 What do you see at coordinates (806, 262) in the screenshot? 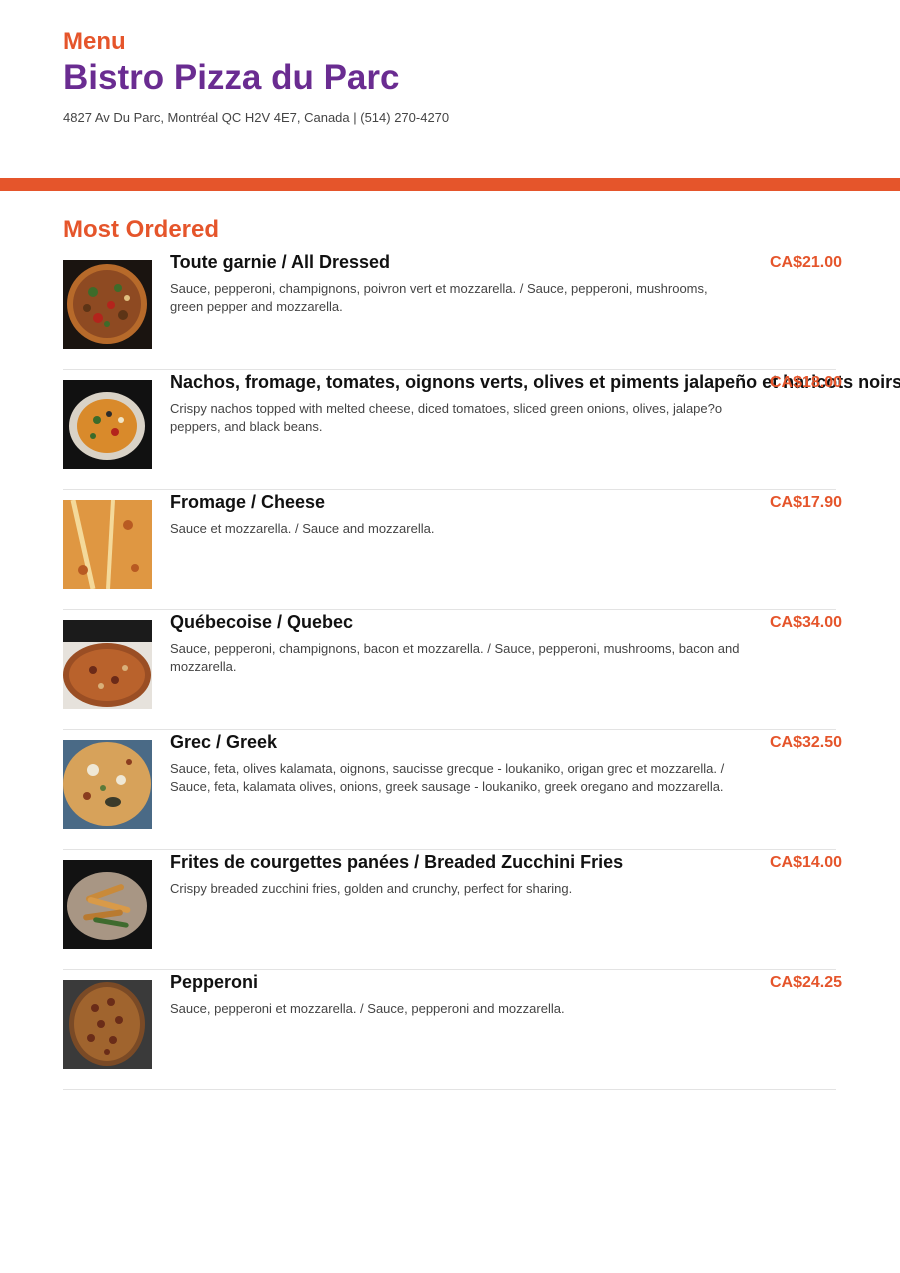
I see `item-price: CA$21.00` at bounding box center [806, 262].